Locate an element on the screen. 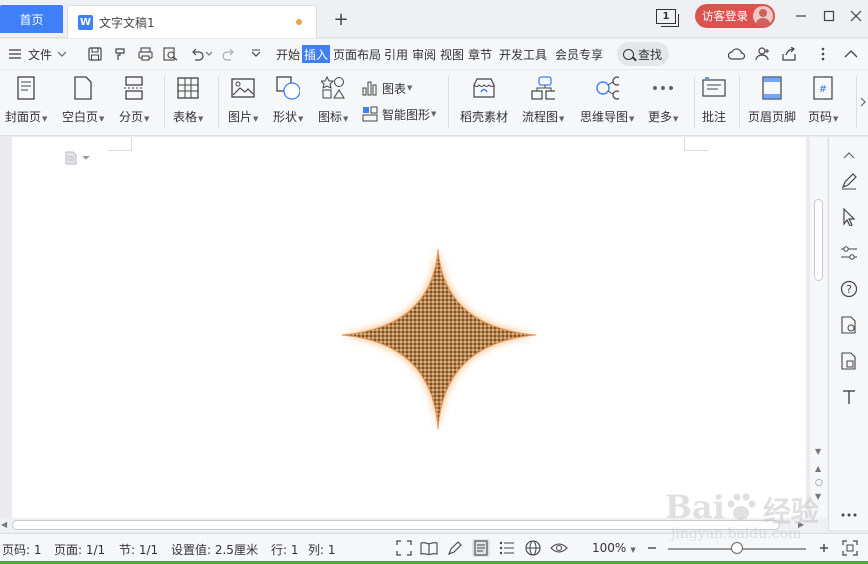 The height and width of the screenshot is (564, 868). chart-button: 图表 ▼ is located at coordinates (387, 88).